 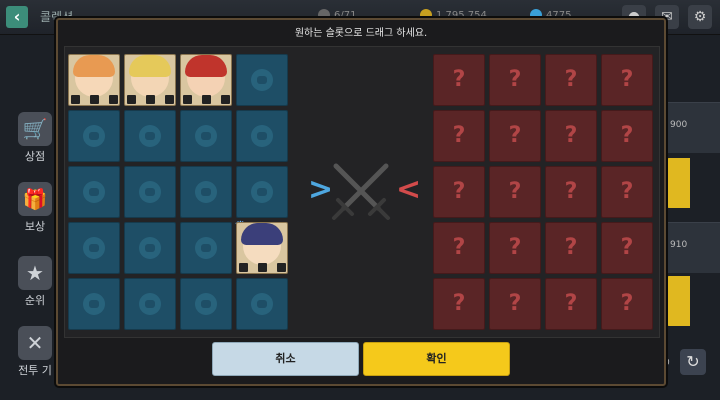 What do you see at coordinates (35, 273) in the screenshot?
I see `trophy-icon: ★` at bounding box center [35, 273].